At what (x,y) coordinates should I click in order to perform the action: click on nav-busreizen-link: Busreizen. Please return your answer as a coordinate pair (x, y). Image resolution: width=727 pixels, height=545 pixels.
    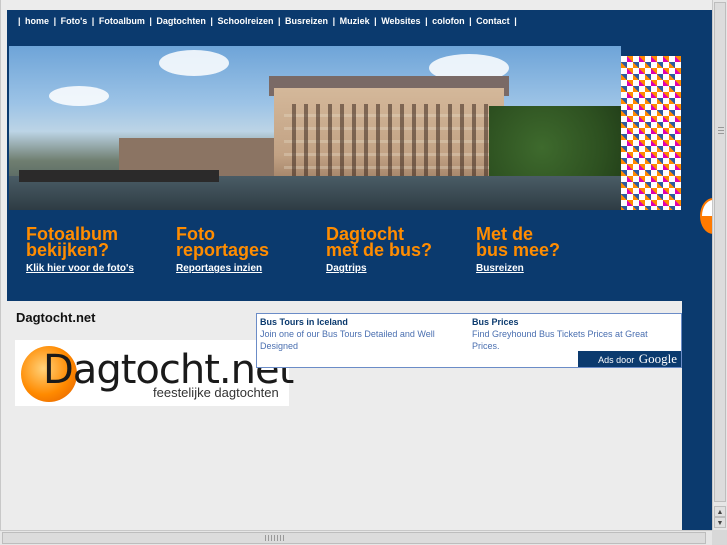
    Looking at the image, I should click on (306, 21).